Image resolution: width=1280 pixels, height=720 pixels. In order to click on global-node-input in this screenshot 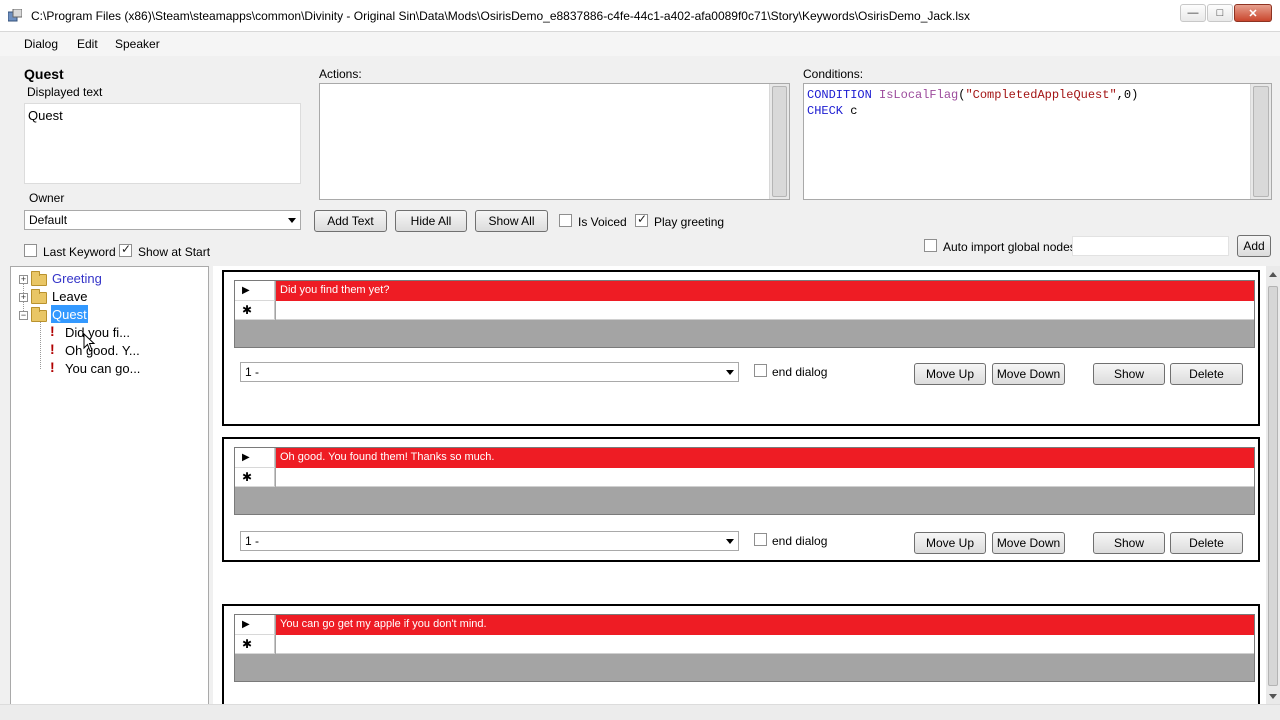, I will do `click(1150, 246)`.